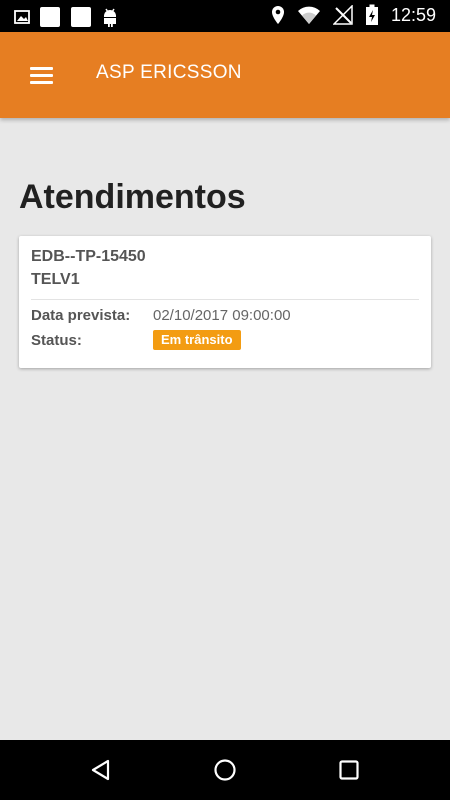 The width and height of the screenshot is (450, 800). What do you see at coordinates (50, 17) in the screenshot?
I see `app-notification-icon` at bounding box center [50, 17].